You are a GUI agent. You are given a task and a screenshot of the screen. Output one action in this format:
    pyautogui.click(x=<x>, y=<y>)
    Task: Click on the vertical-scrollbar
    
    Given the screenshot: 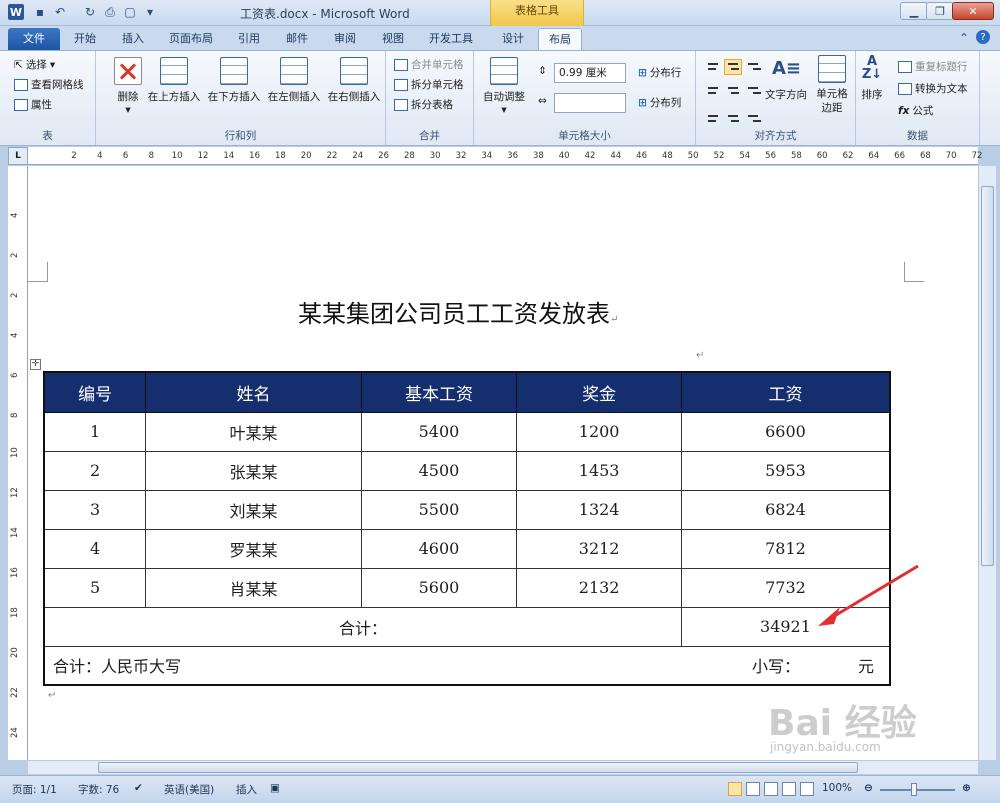 What is the action you would take?
    pyautogui.click(x=987, y=463)
    